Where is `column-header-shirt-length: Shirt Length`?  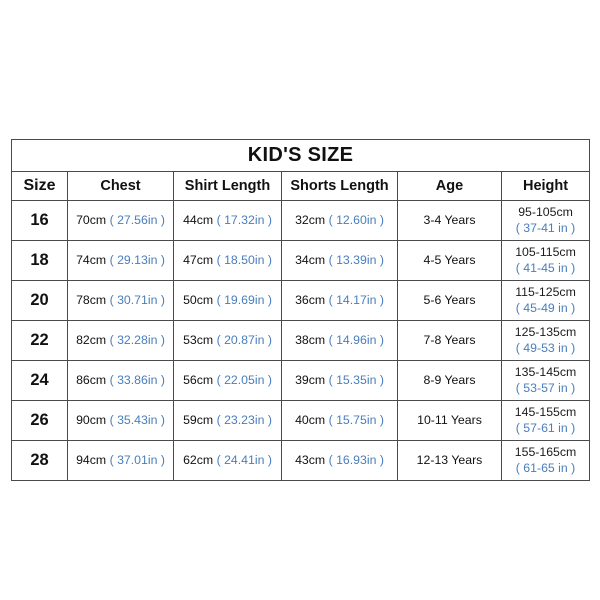
column-header-shirt-length: Shirt Length is located at coordinates (227, 186).